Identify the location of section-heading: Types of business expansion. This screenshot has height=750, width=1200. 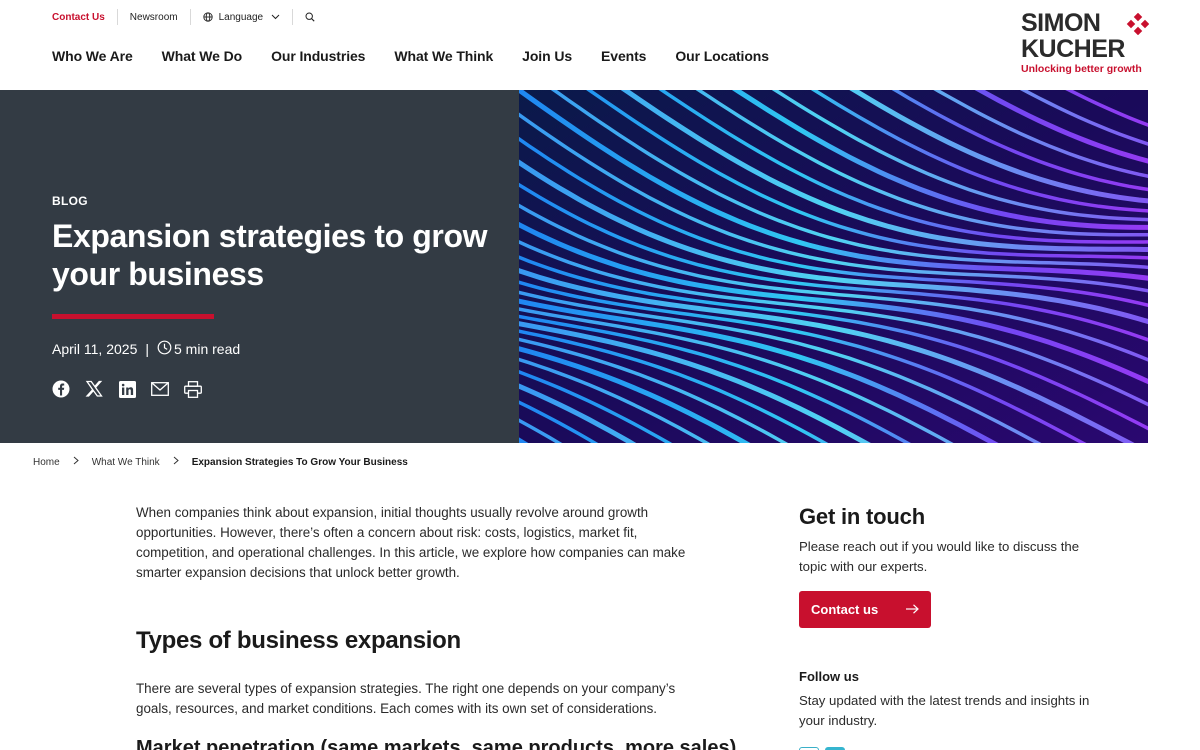
(298, 640).